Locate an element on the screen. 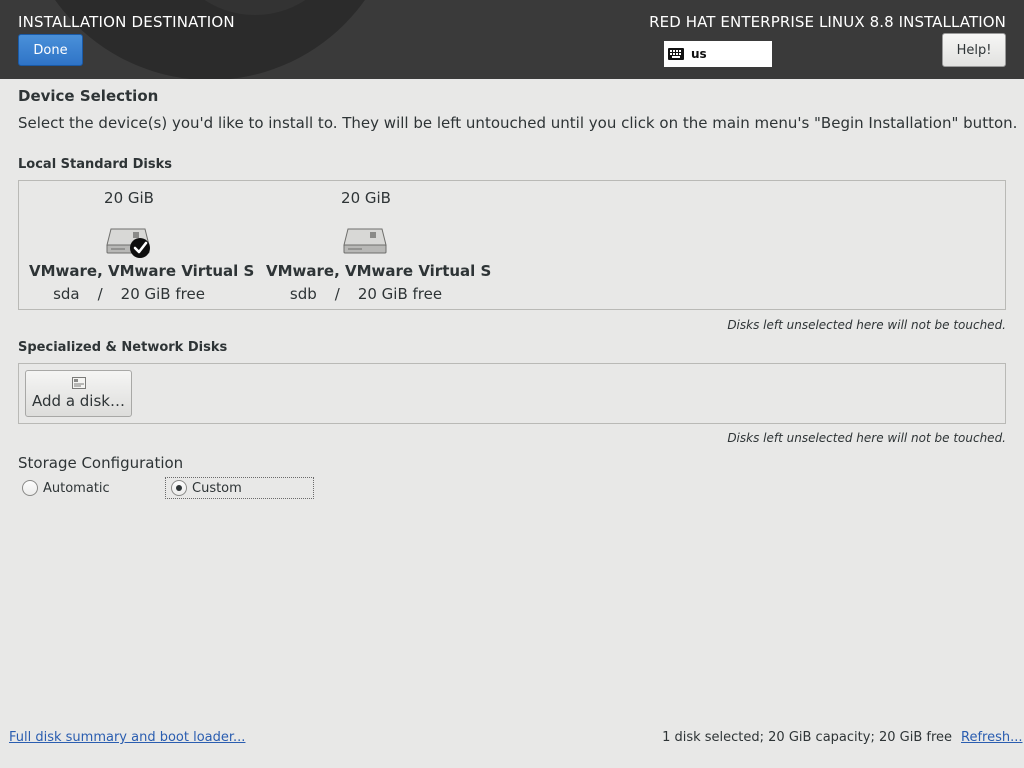  add-disk-icon is located at coordinates (79, 383).